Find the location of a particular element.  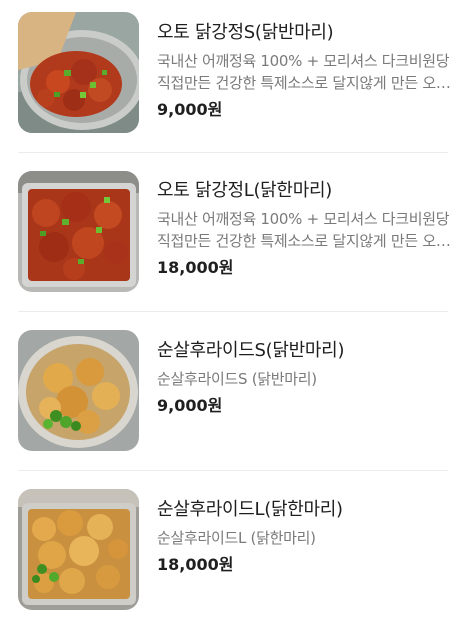

menu-item-description: 순살후라이드S (닭반마리) is located at coordinates (237, 379).